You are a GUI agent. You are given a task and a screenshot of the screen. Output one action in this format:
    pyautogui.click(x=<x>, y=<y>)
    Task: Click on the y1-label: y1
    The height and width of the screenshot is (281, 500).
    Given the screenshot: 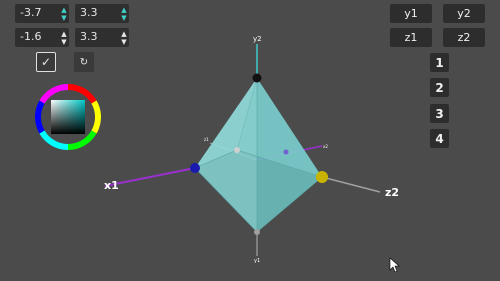 What is the action you would take?
    pyautogui.click(x=257, y=261)
    